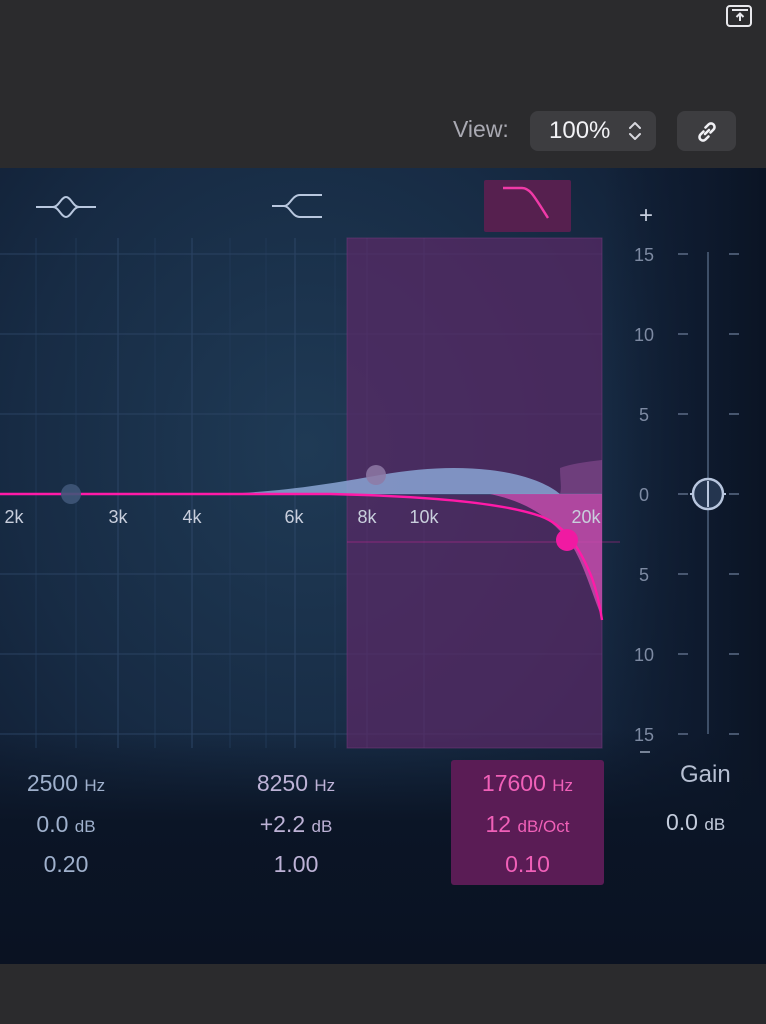  What do you see at coordinates (383, 994) in the screenshot?
I see `bottom-bar` at bounding box center [383, 994].